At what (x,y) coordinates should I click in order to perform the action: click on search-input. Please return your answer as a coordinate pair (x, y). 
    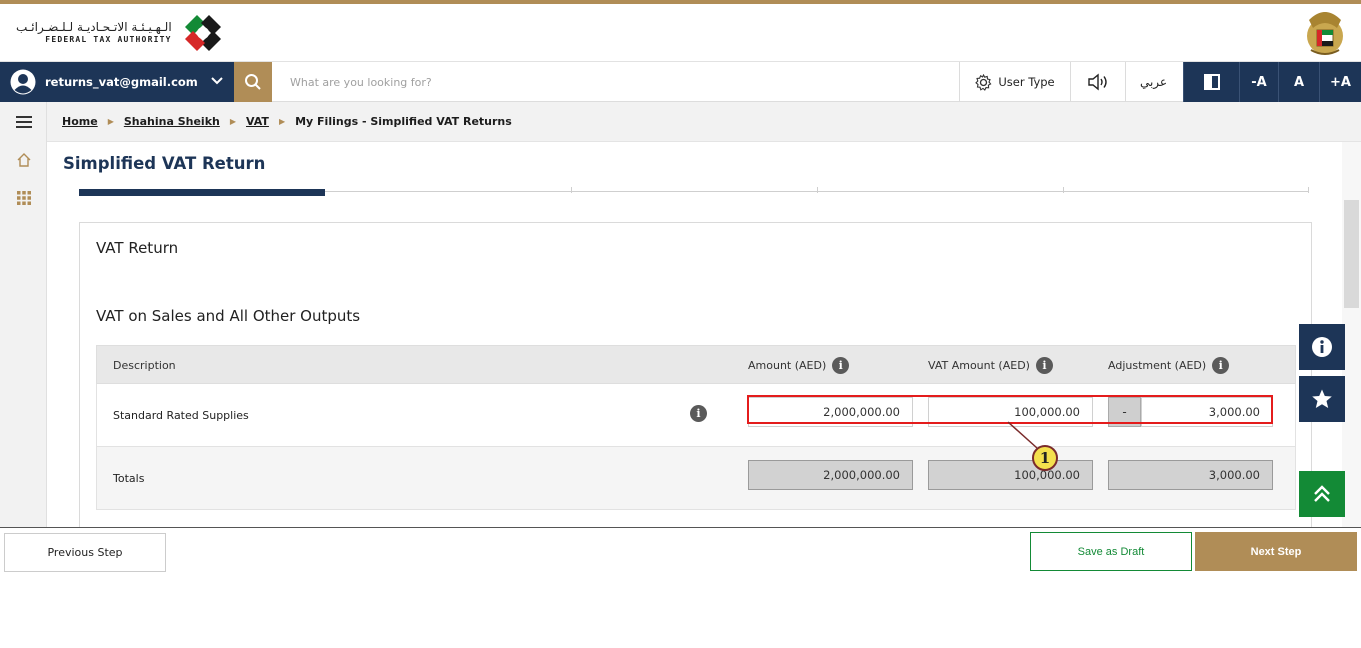
    Looking at the image, I should click on (610, 82).